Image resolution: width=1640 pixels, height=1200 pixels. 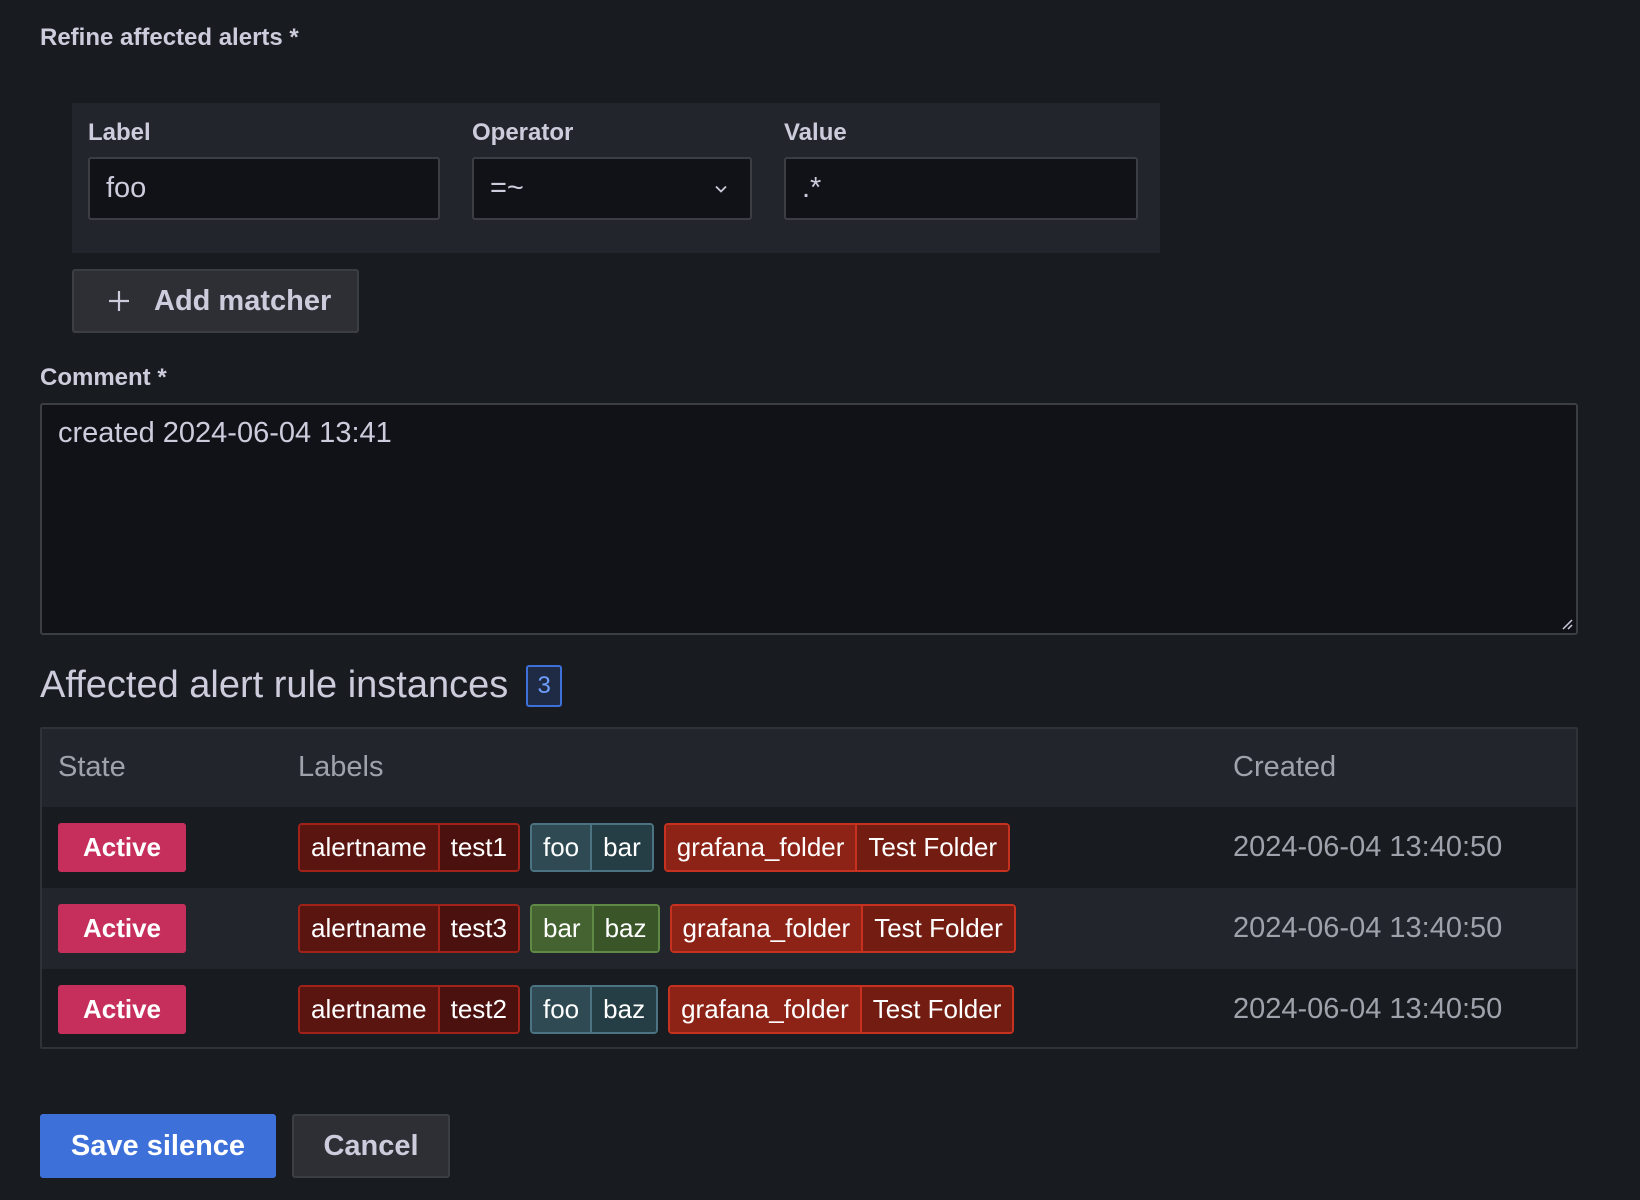 I want to click on label-key: bar, so click(x=562, y=928).